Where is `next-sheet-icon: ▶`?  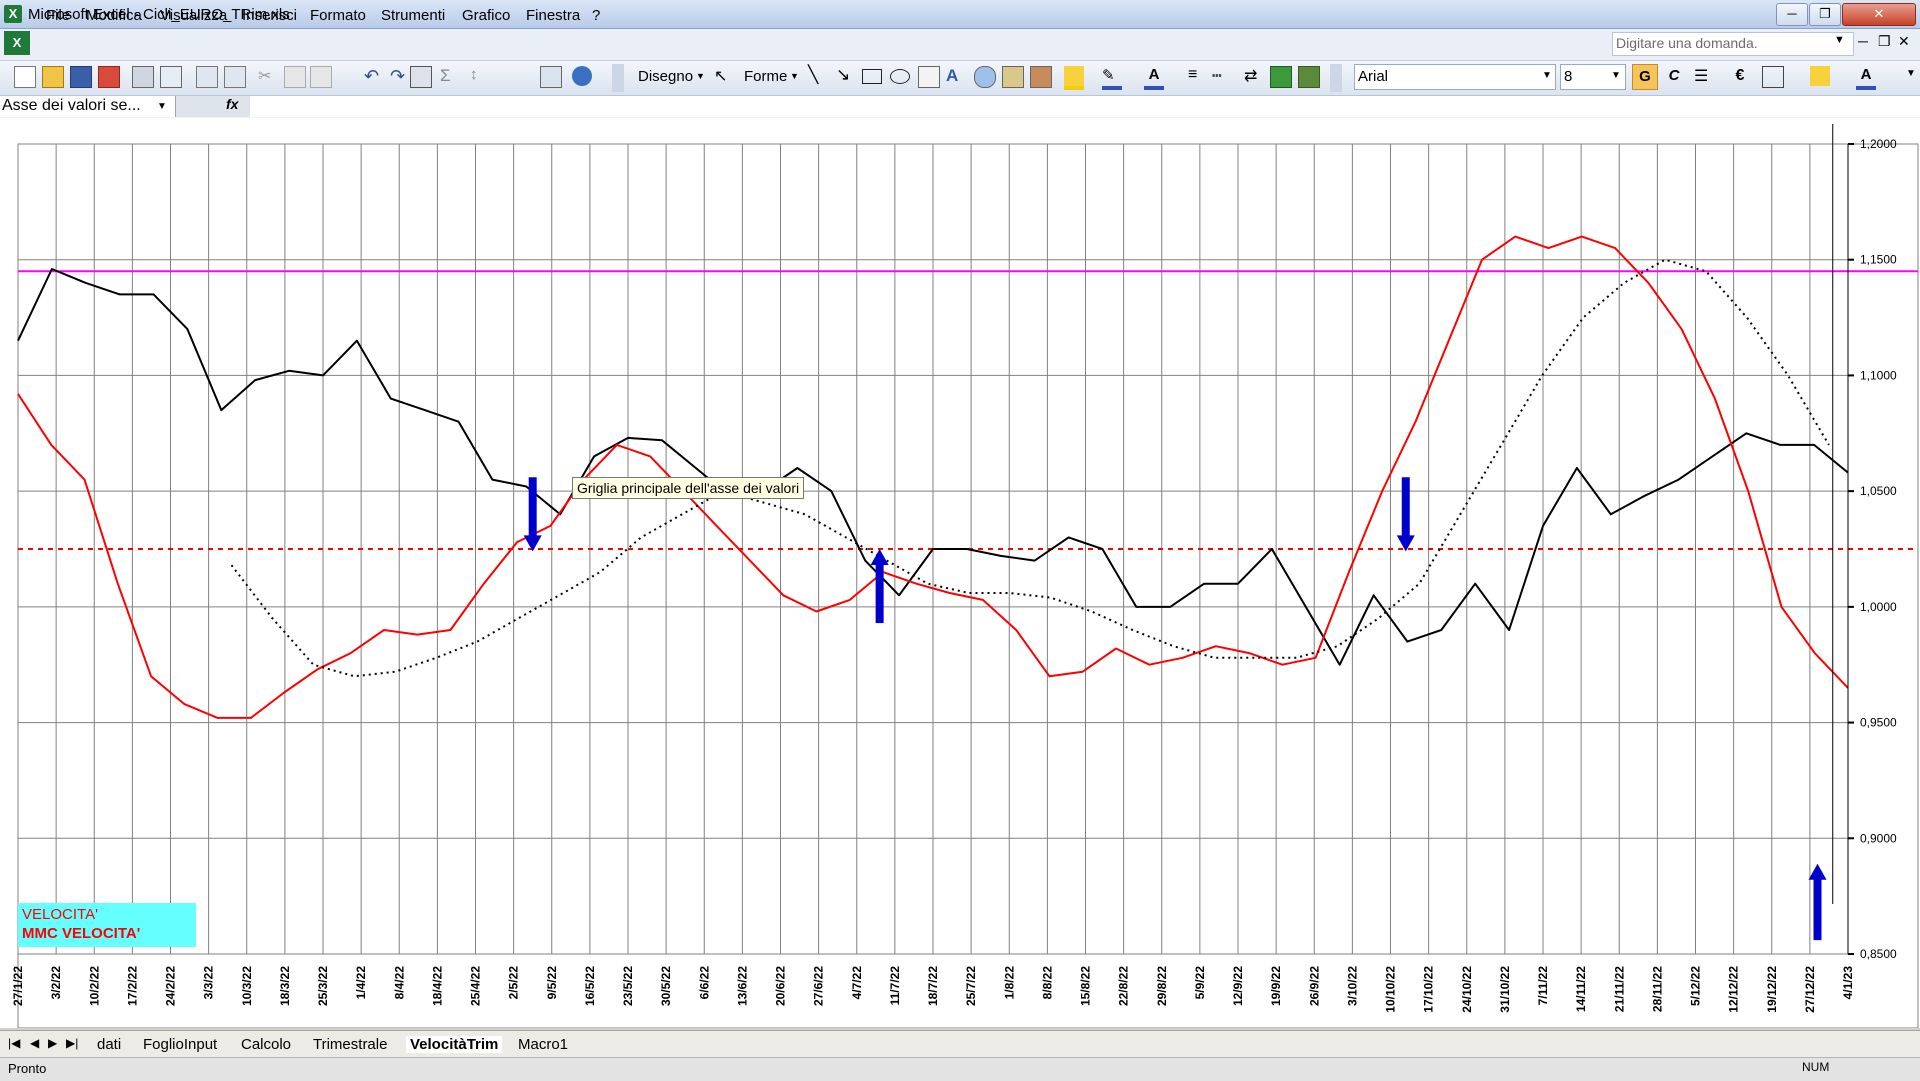
next-sheet-icon: ▶ is located at coordinates (52, 1043).